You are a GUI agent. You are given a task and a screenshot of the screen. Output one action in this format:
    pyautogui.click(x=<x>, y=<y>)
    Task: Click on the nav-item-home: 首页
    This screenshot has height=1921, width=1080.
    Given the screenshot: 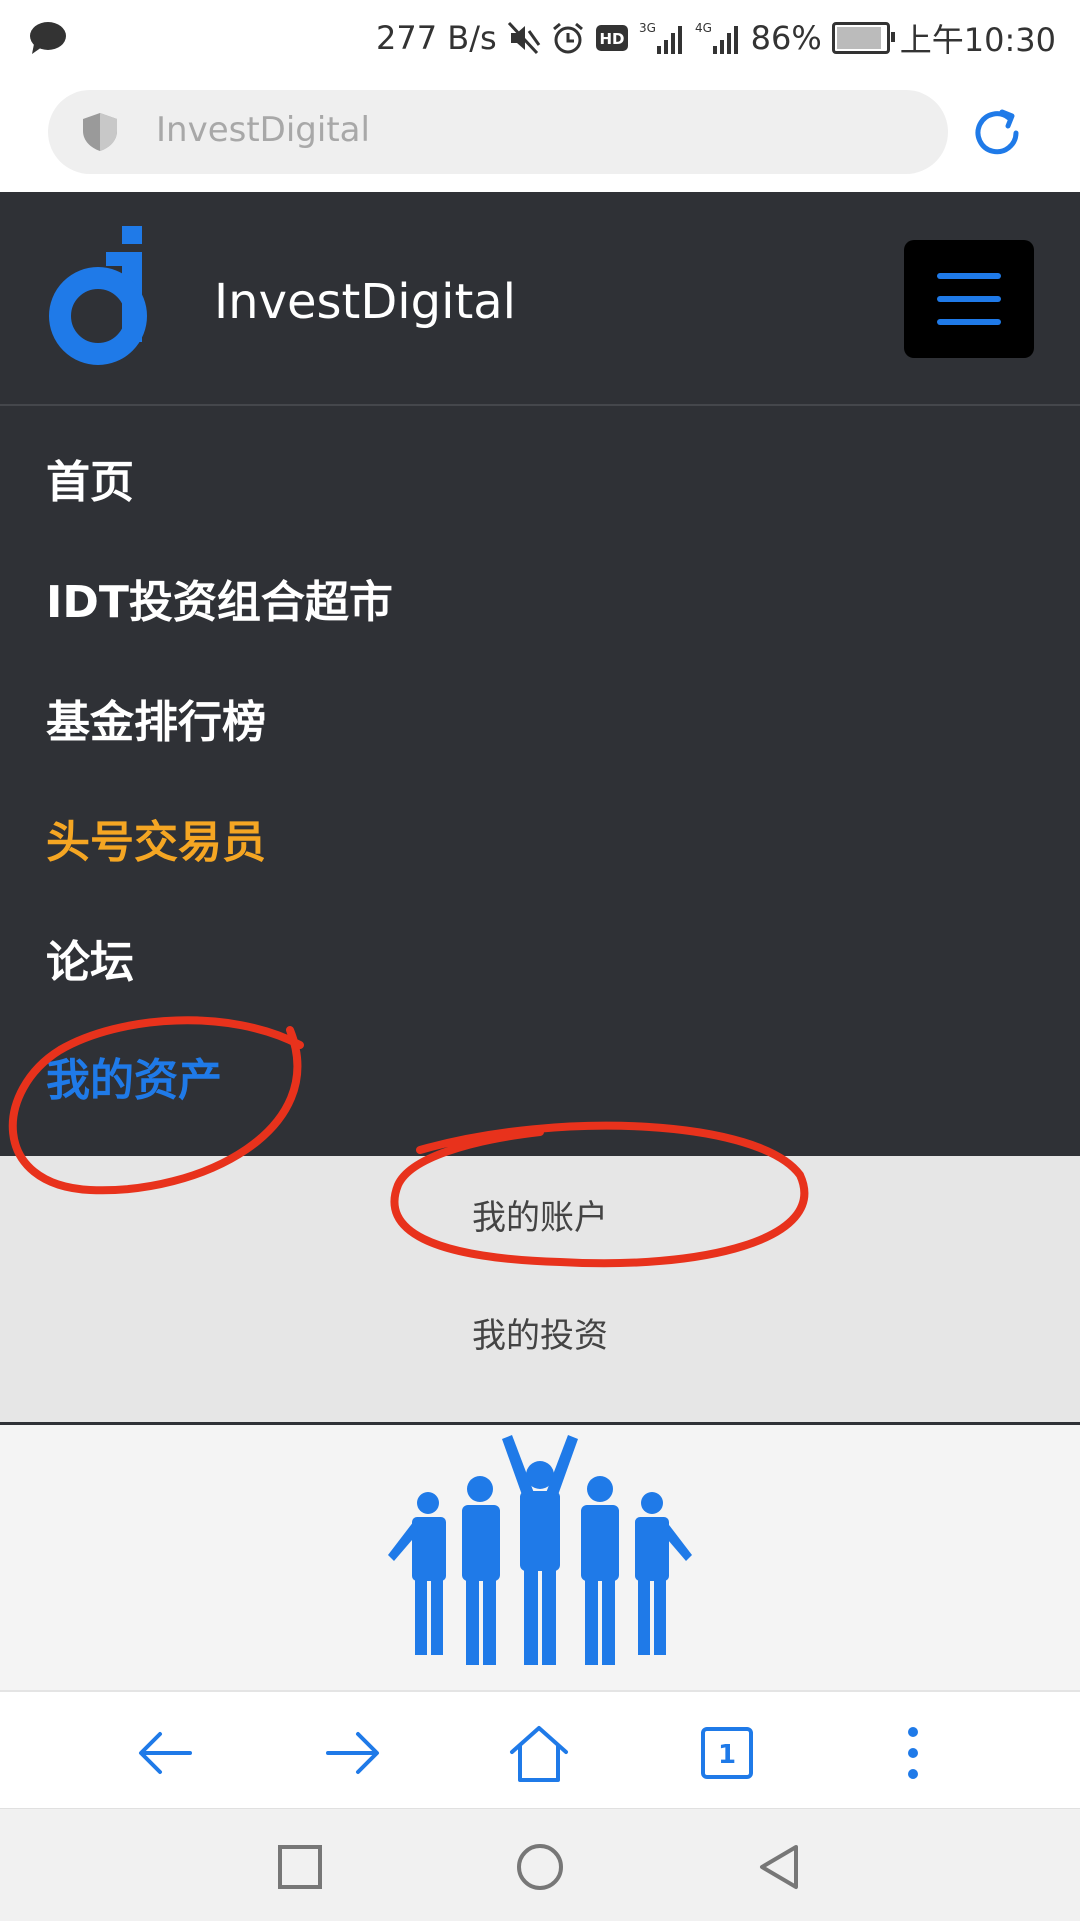 What is the action you would take?
    pyautogui.click(x=90, y=478)
    